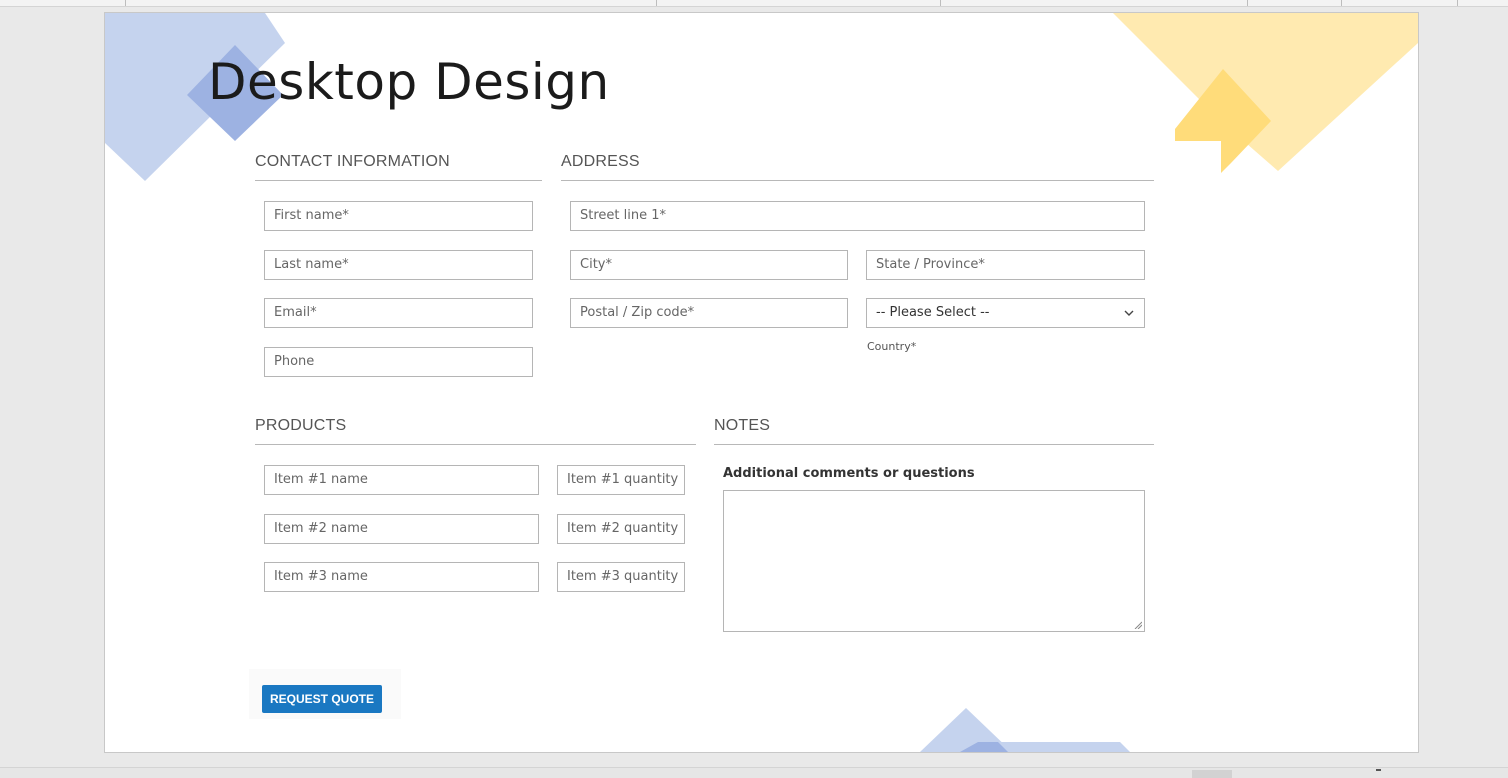  Describe the element at coordinates (475, 430) in the screenshot. I see `products-section-heading: PRODUCTS` at that location.